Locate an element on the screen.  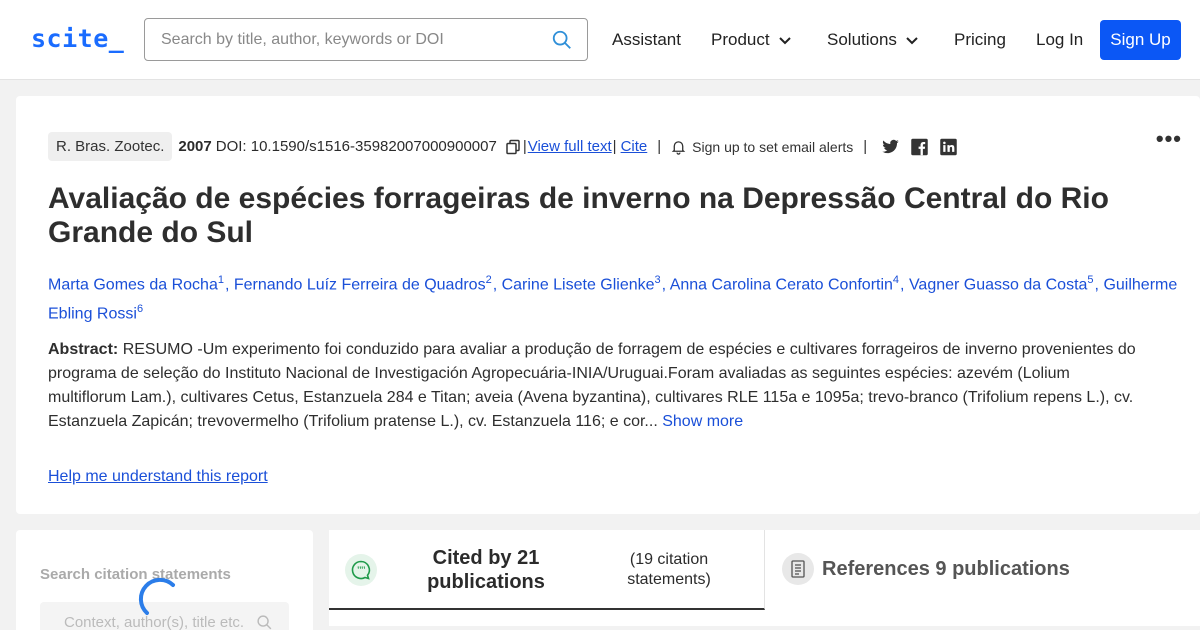
facebook-icon is located at coordinates (919, 147).